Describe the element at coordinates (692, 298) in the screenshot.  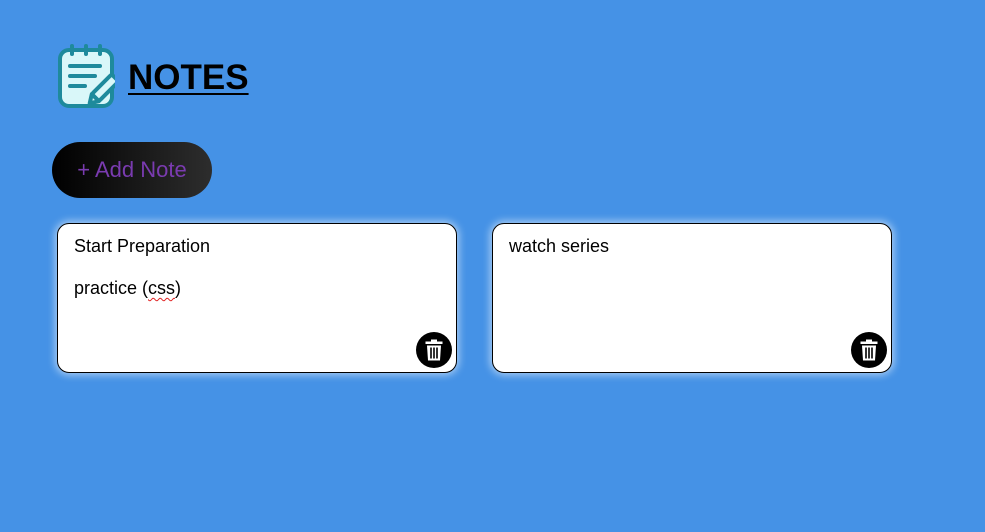
I see `note-card: watch series` at that location.